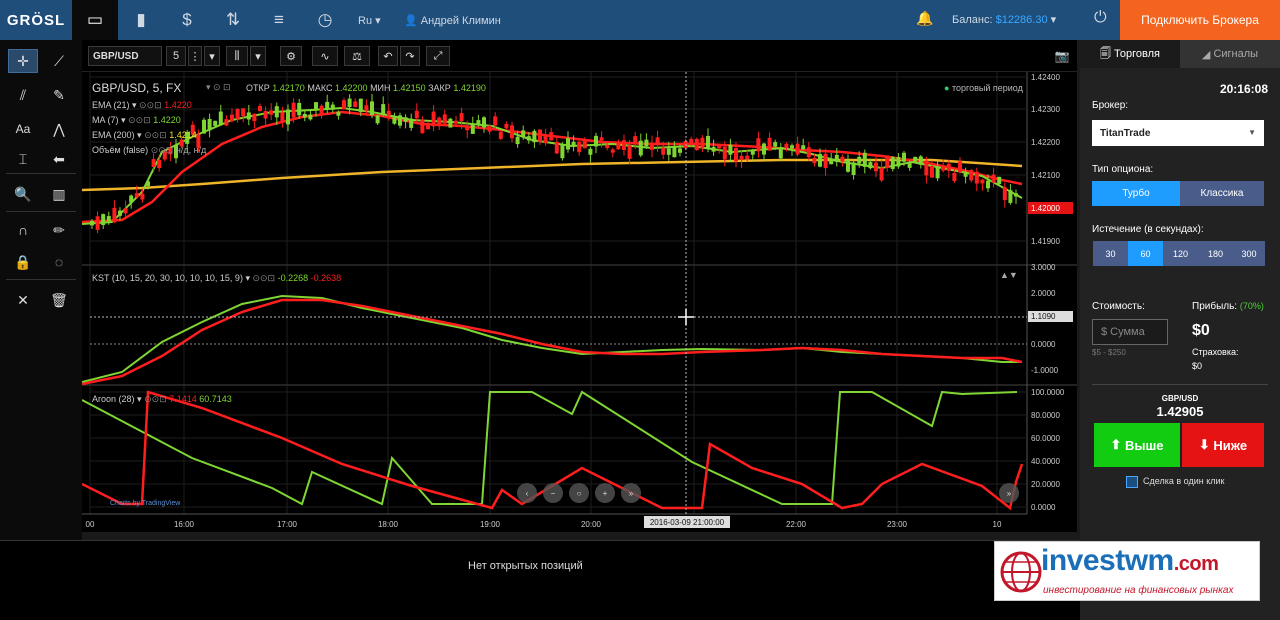 The width and height of the screenshot is (1280, 620). Describe the element at coordinates (379, 20) in the screenshot. I see `language-select: Ru ▾` at that location.